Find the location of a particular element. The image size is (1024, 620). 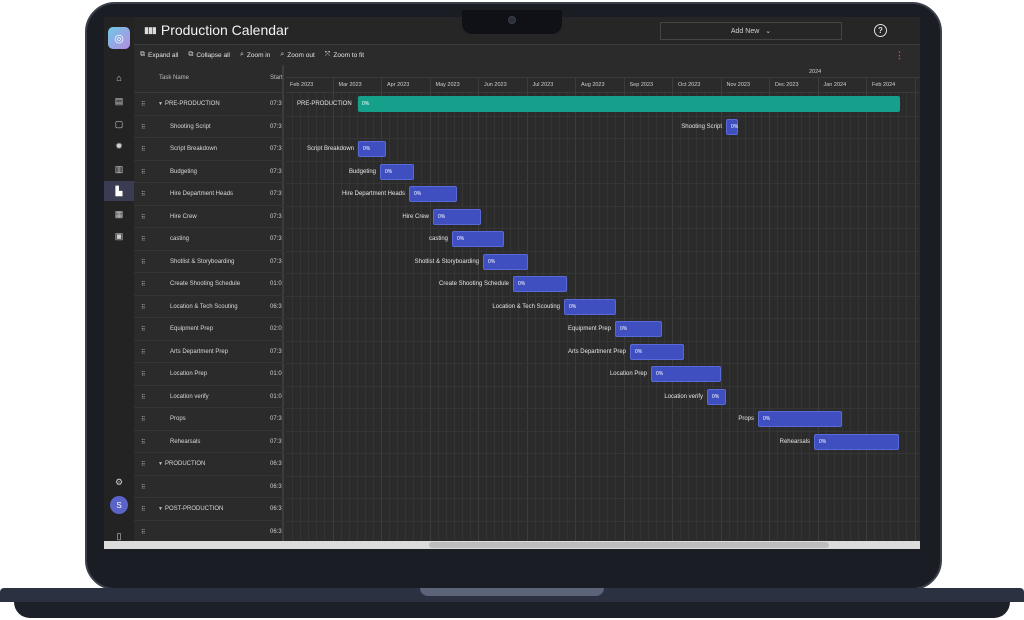

add-new-dropdown: Add New ⌄ is located at coordinates (751, 31).